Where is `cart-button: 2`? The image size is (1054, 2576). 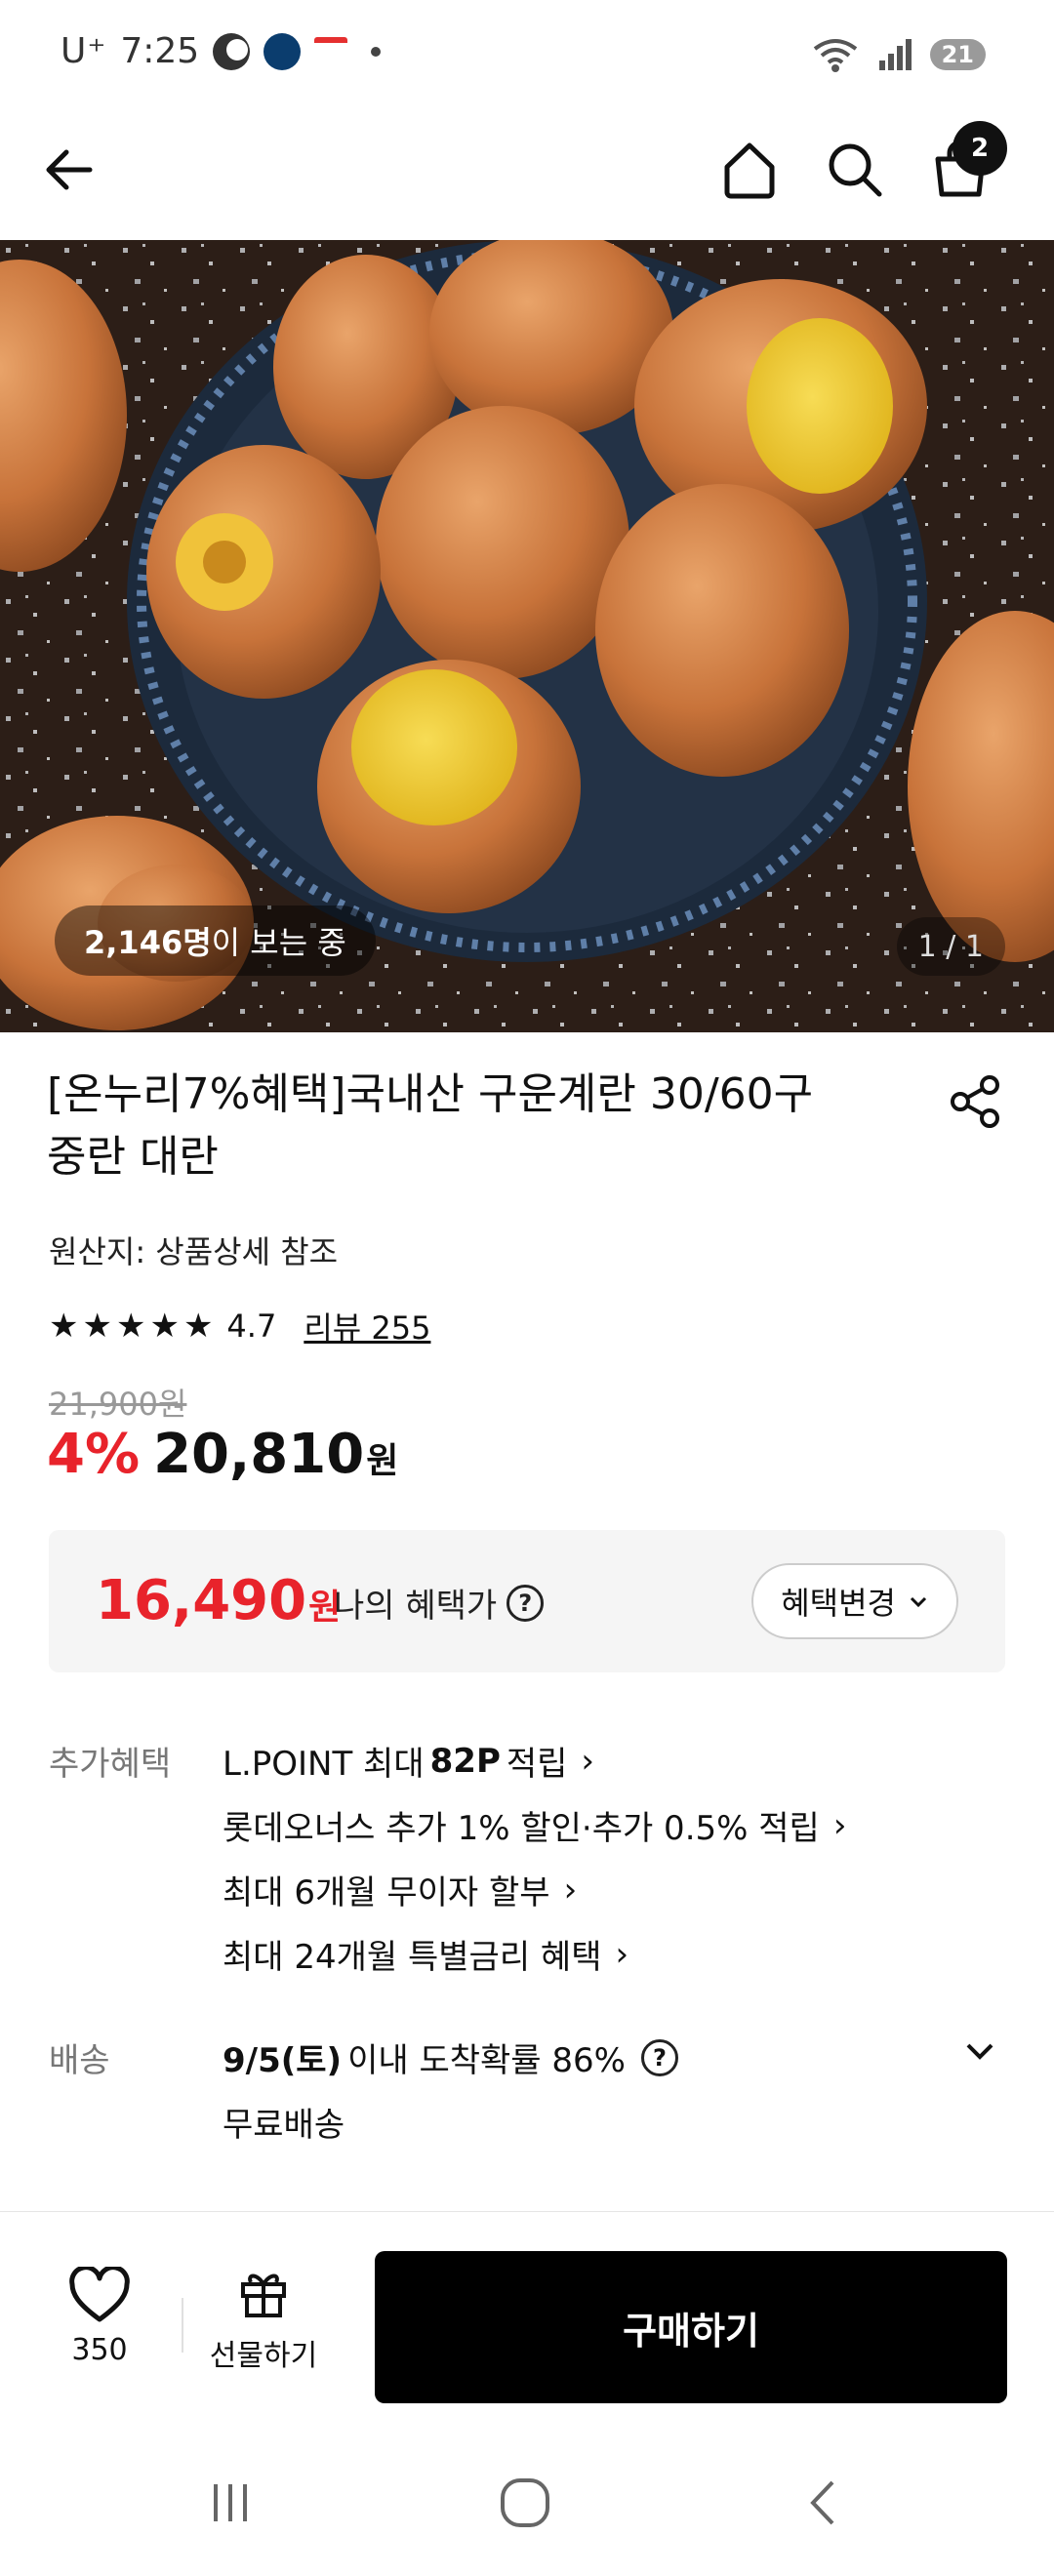
cart-button: 2 is located at coordinates (964, 165).